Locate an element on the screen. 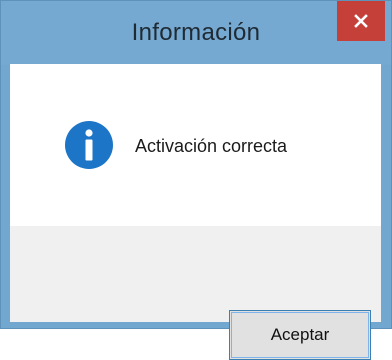  ok-button: Aceptar is located at coordinates (300, 335).